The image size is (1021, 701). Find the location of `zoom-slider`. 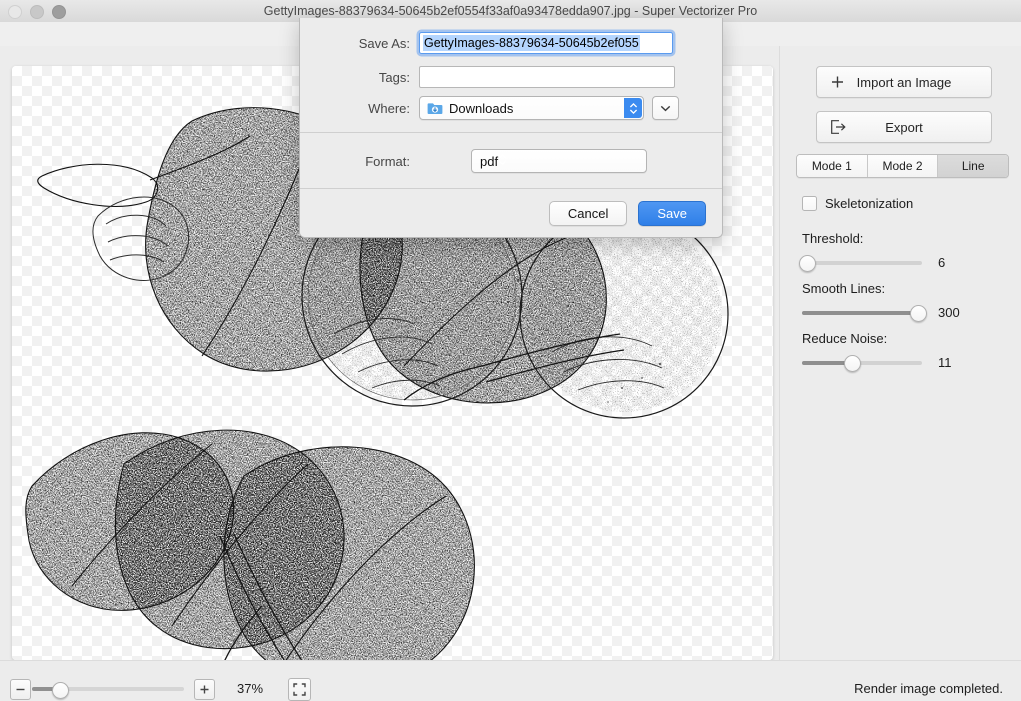

zoom-slider is located at coordinates (108, 690).